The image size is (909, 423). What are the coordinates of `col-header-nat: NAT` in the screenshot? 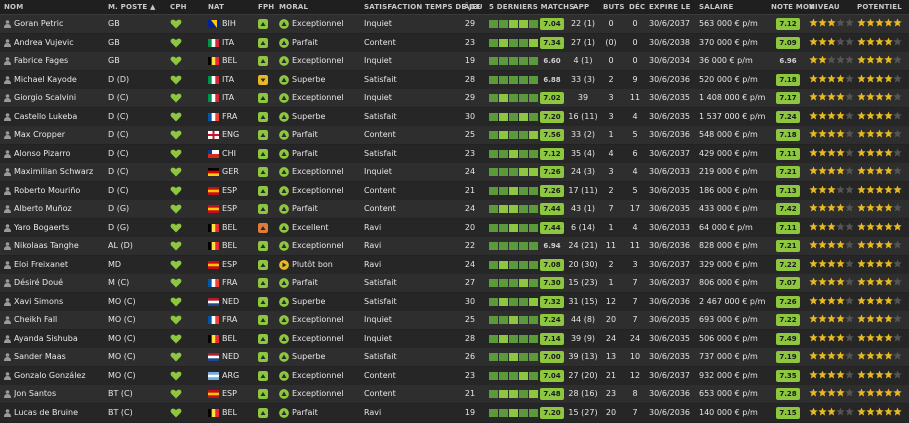 It's located at (216, 7).